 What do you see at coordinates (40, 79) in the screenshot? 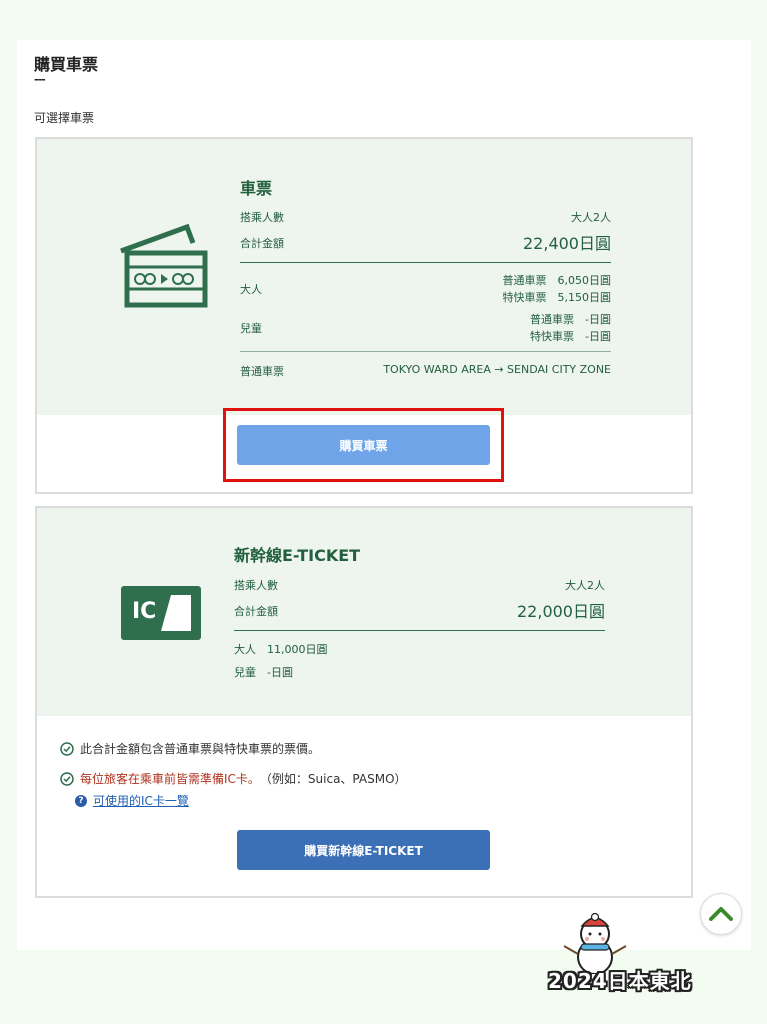
I see `title-decoration: ---` at bounding box center [40, 79].